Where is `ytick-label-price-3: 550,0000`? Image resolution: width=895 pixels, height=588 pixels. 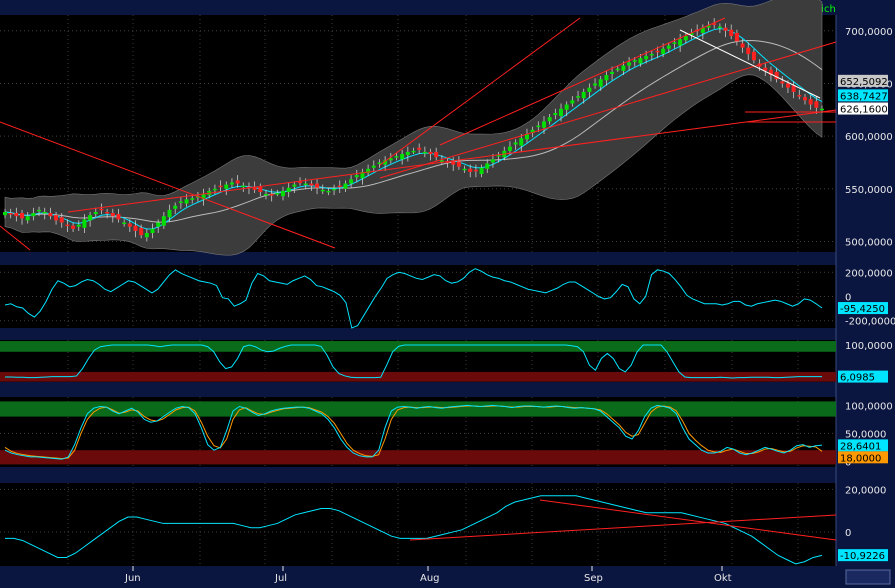
ytick-label-price-3: 550,0000 is located at coordinates (869, 190).